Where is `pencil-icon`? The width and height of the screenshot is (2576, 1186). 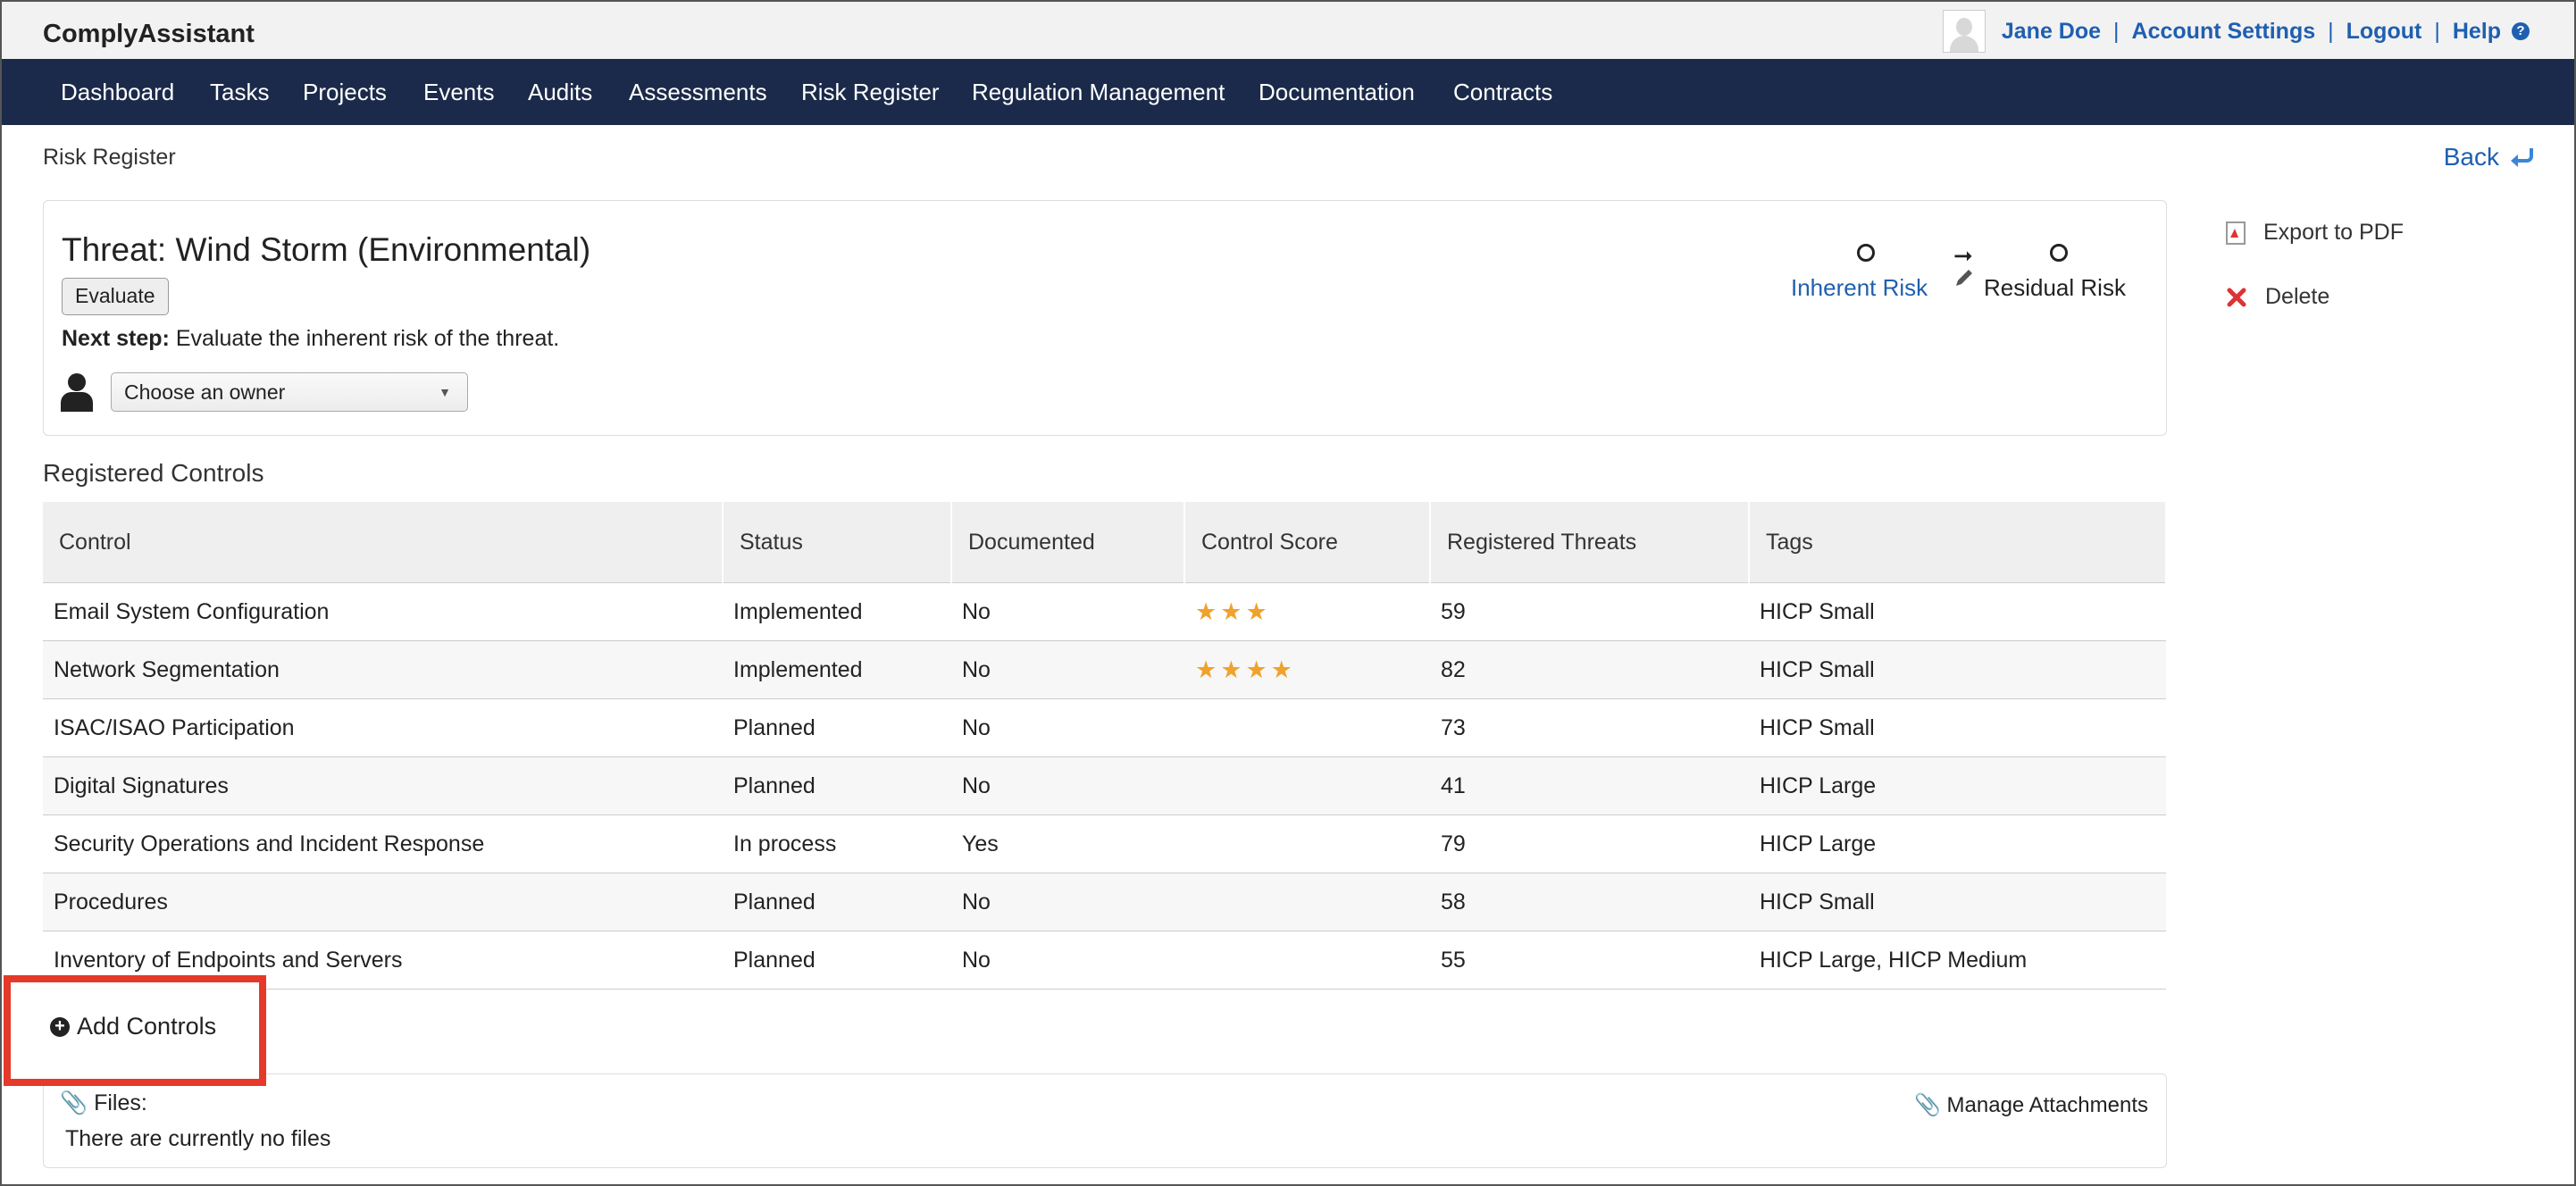
pencil-icon is located at coordinates (1964, 277).